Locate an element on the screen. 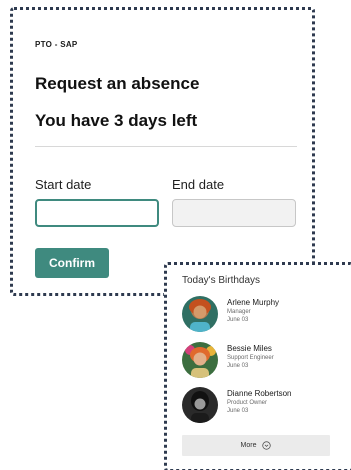  card-tag: PTO - SAP is located at coordinates (56, 44).